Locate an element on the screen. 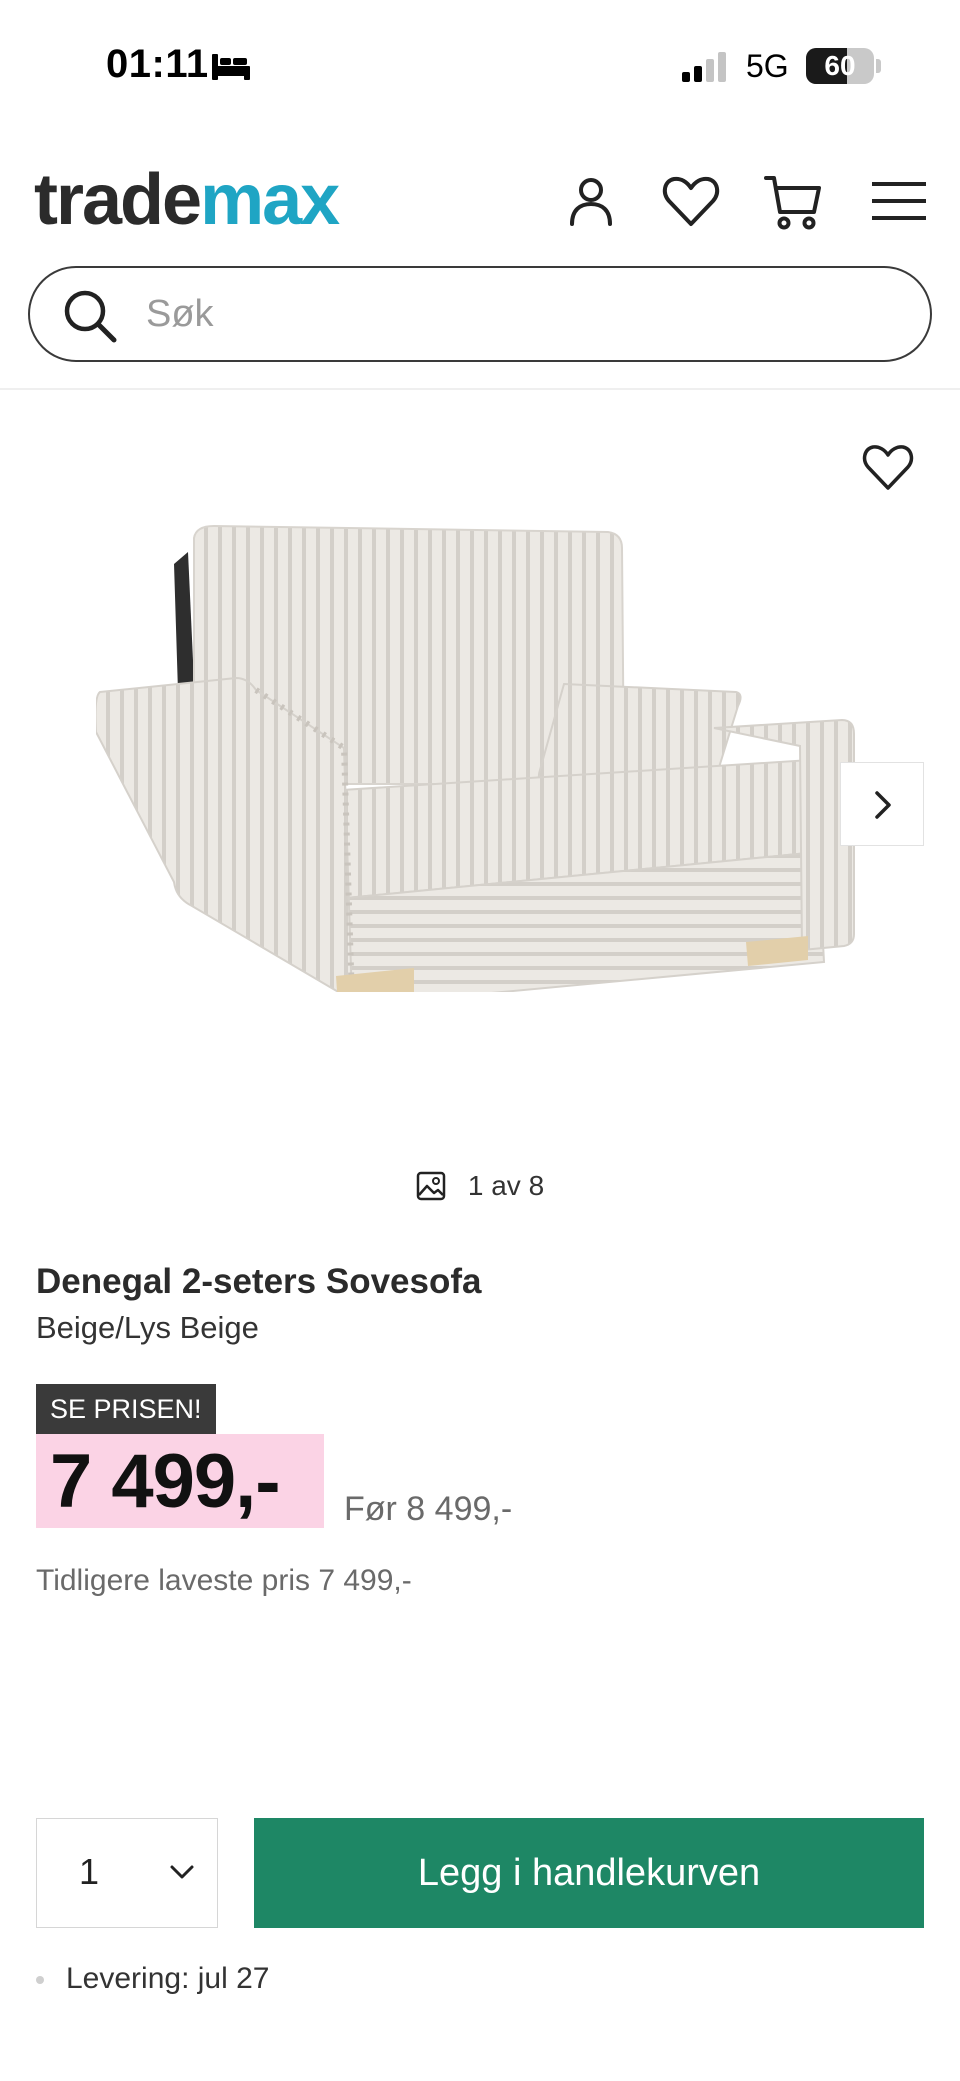  battery-tip is located at coordinates (878, 66).